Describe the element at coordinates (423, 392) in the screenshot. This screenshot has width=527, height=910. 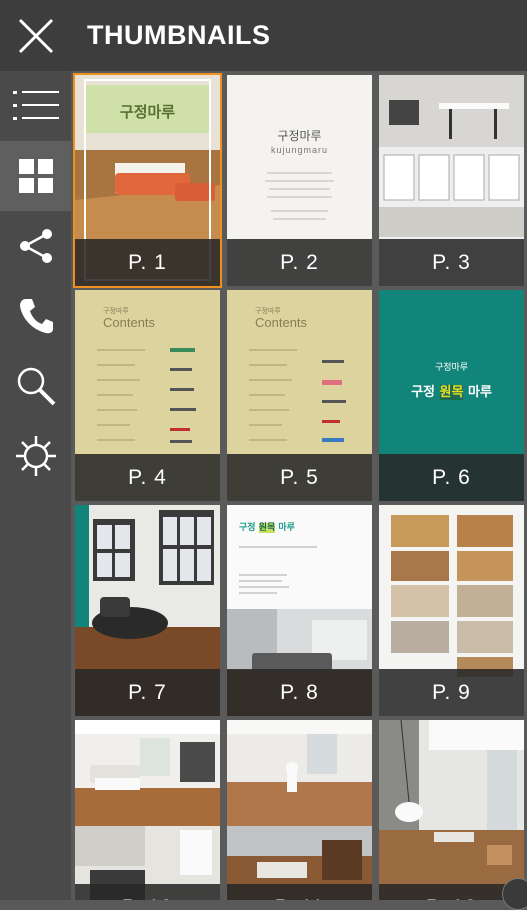
I see `page-6-title-a: 구정` at that location.